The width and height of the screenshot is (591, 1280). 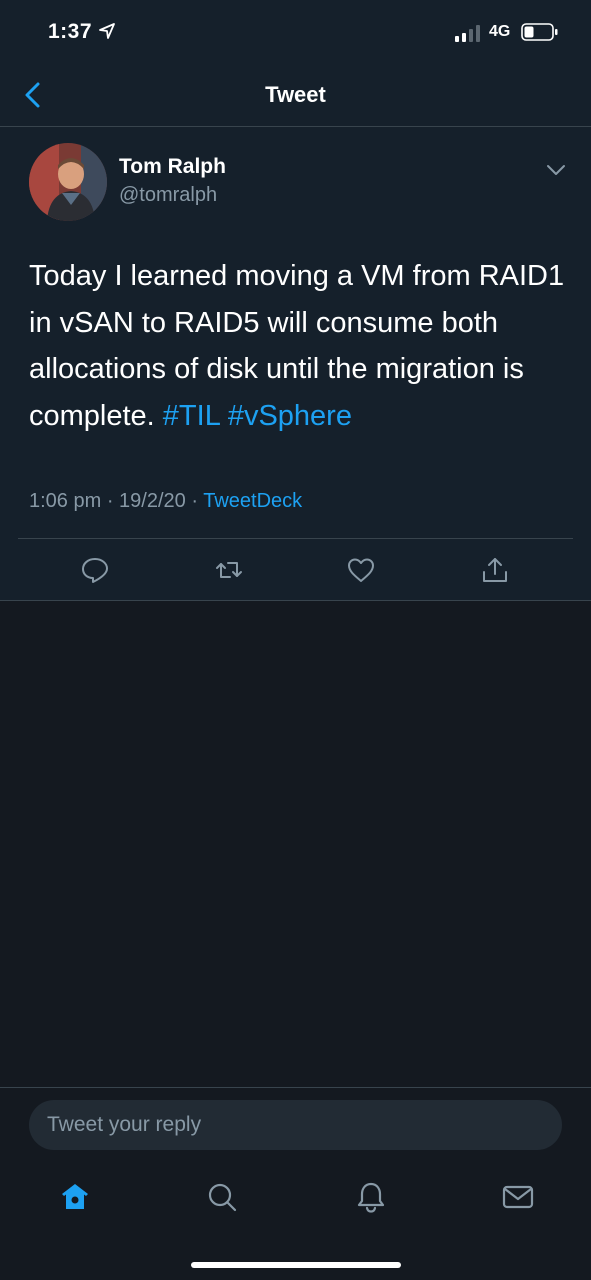 I want to click on battery-icon, so click(x=539, y=32).